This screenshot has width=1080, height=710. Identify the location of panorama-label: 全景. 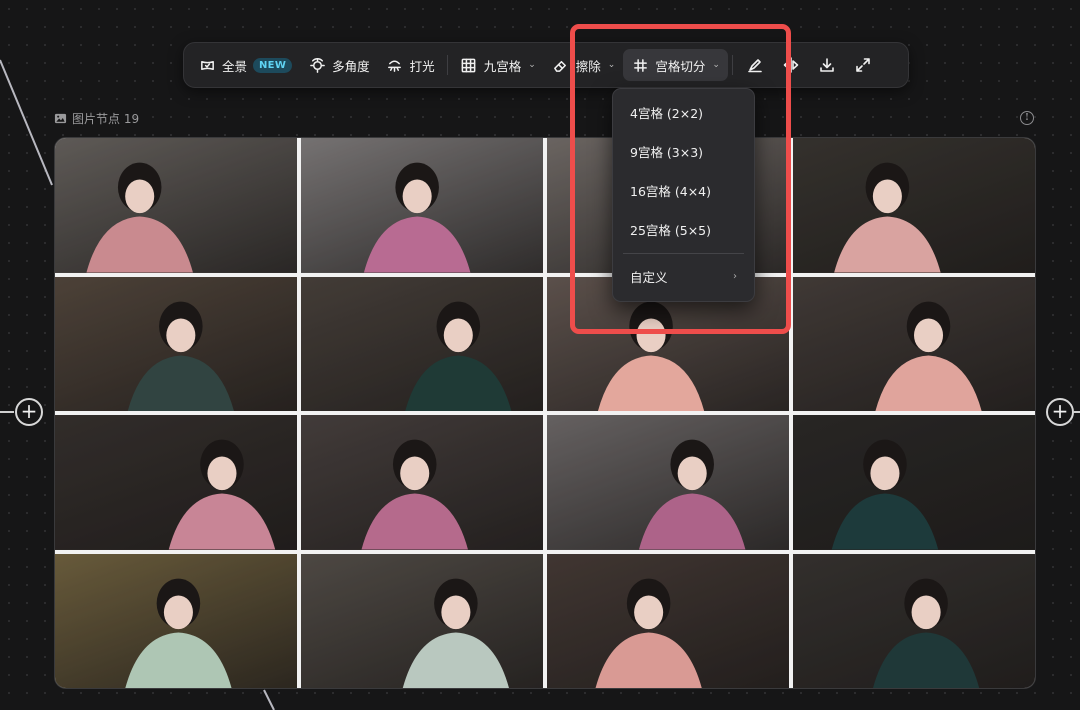
(235, 66).